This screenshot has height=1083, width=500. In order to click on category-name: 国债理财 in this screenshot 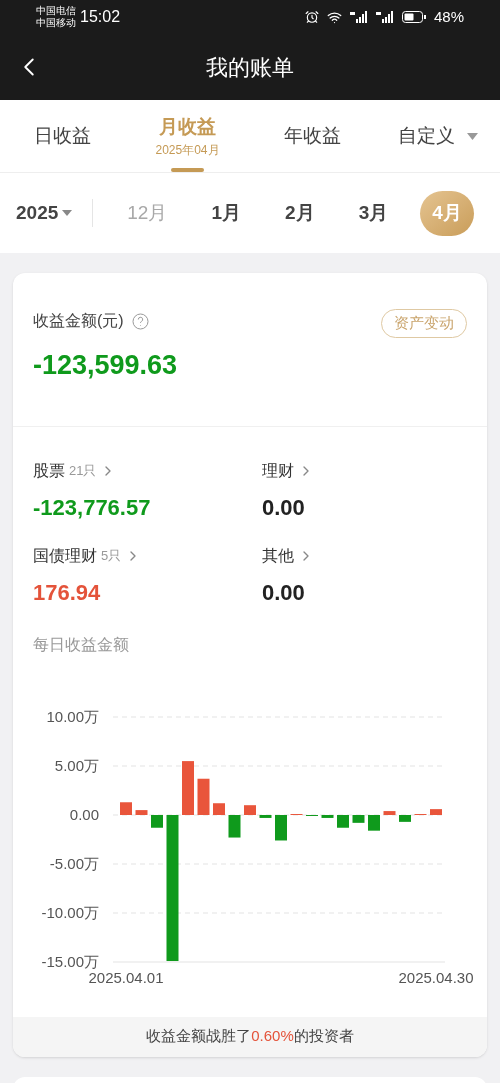, I will do `click(65, 555)`.